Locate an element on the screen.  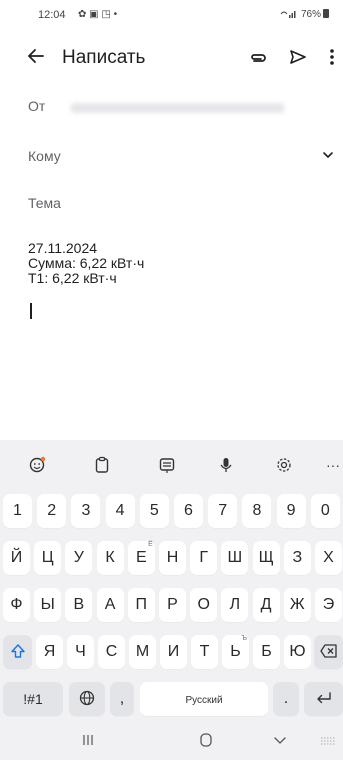
key: 9 is located at coordinates (291, 511).